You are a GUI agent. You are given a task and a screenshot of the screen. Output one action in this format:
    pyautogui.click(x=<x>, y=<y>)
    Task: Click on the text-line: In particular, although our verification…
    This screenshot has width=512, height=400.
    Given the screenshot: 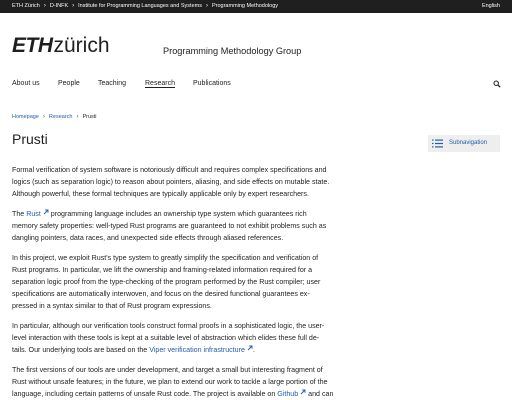 What is the action you would take?
    pyautogui.click(x=168, y=326)
    